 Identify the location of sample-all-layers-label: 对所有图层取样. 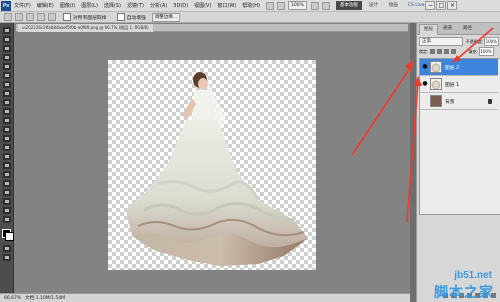
(90, 18).